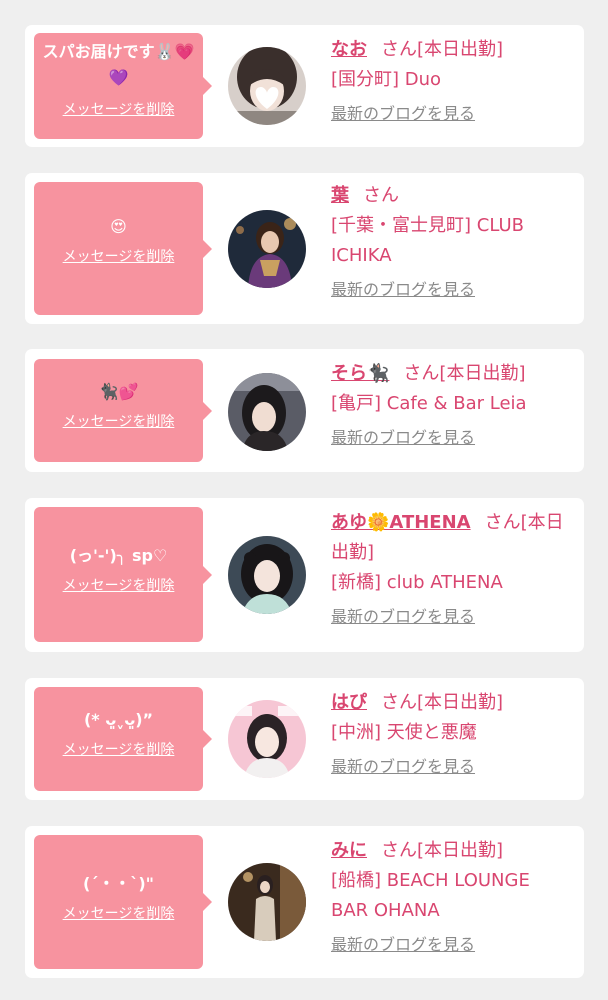  Describe the element at coordinates (123, 574) in the screenshot. I see `message-bubble: (っ'-')╮ sp♡ メッセージを削除` at that location.